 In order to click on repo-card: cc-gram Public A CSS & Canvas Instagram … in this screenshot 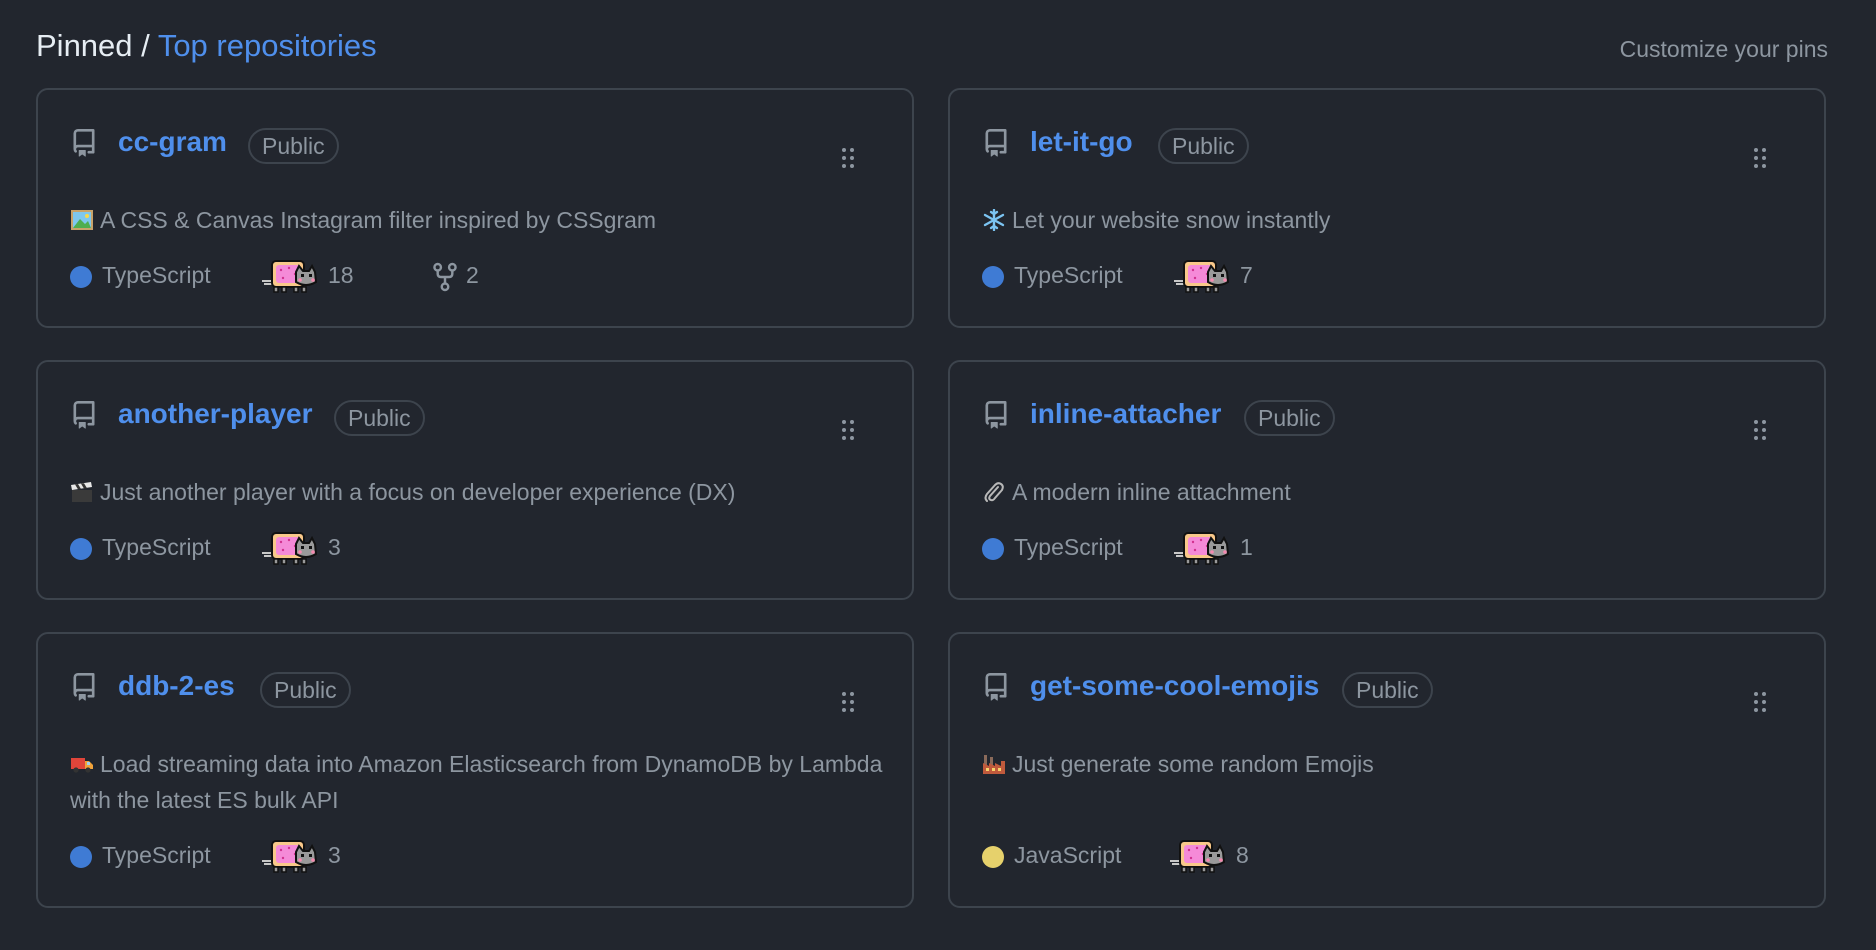, I will do `click(475, 208)`.